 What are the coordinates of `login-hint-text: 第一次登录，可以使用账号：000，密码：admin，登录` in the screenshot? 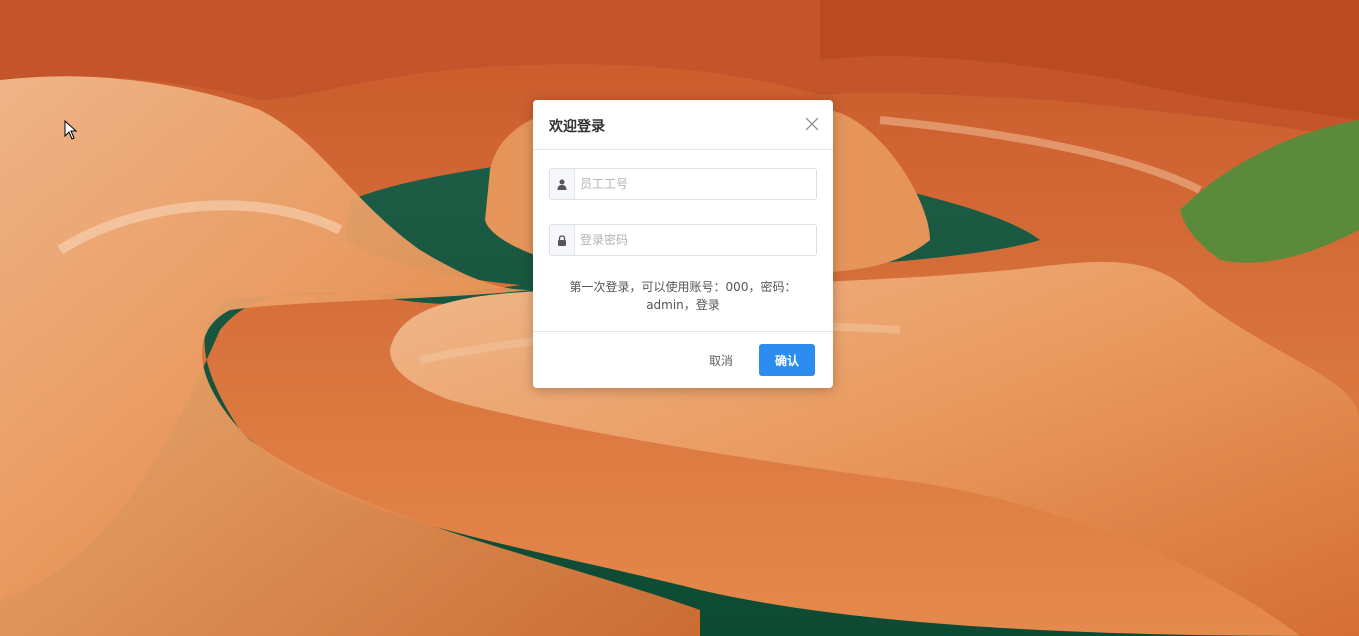 It's located at (683, 296).